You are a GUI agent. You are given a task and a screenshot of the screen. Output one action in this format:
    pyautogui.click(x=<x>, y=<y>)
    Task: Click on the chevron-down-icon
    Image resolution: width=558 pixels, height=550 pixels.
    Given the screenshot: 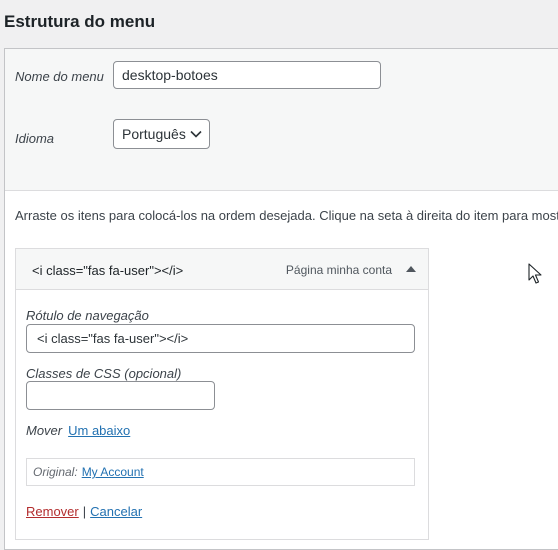 What is the action you would take?
    pyautogui.click(x=196, y=134)
    